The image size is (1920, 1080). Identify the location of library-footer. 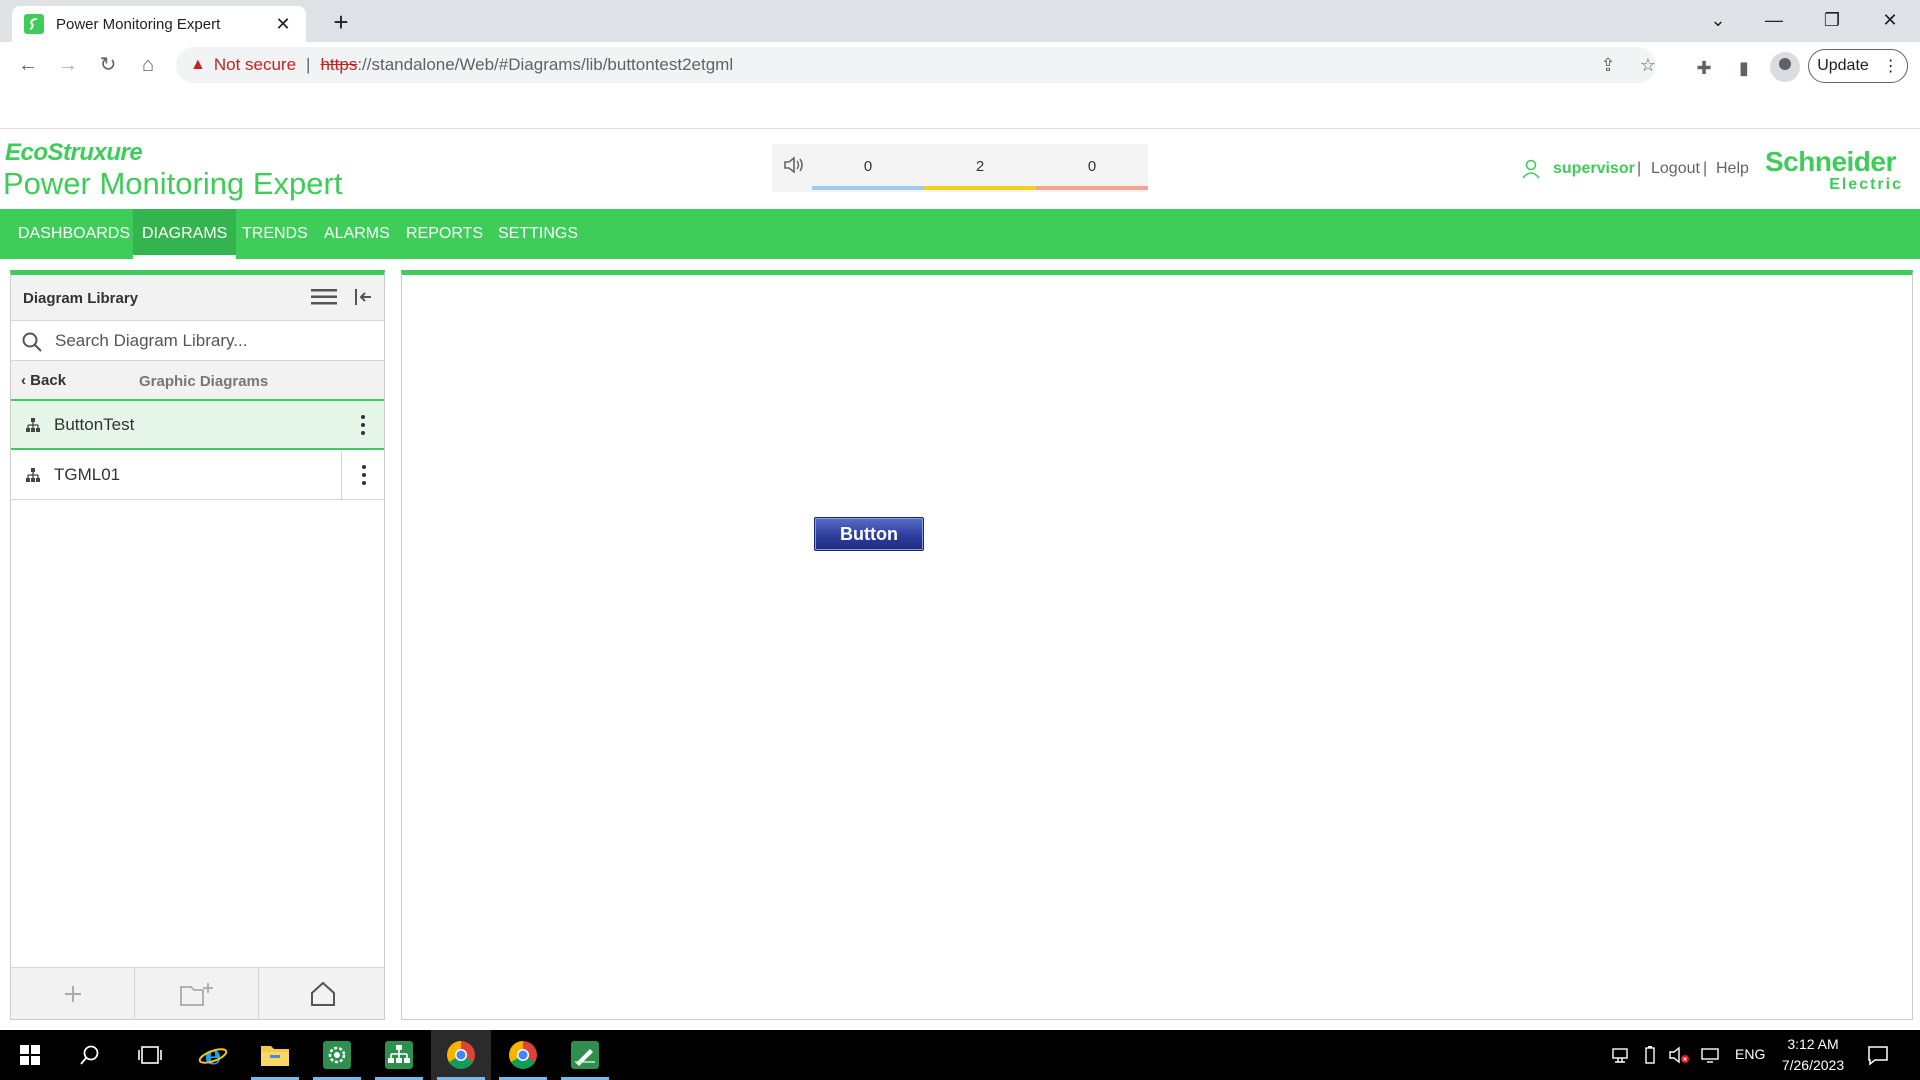
(198, 993).